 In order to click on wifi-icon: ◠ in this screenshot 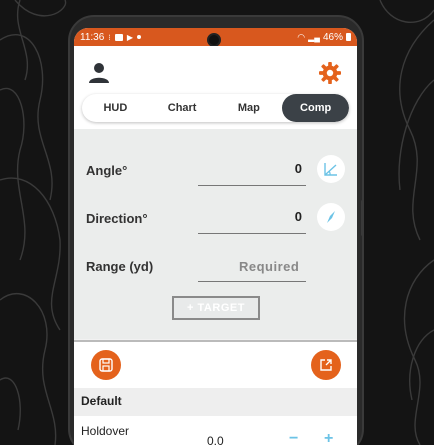, I will do `click(301, 36)`.